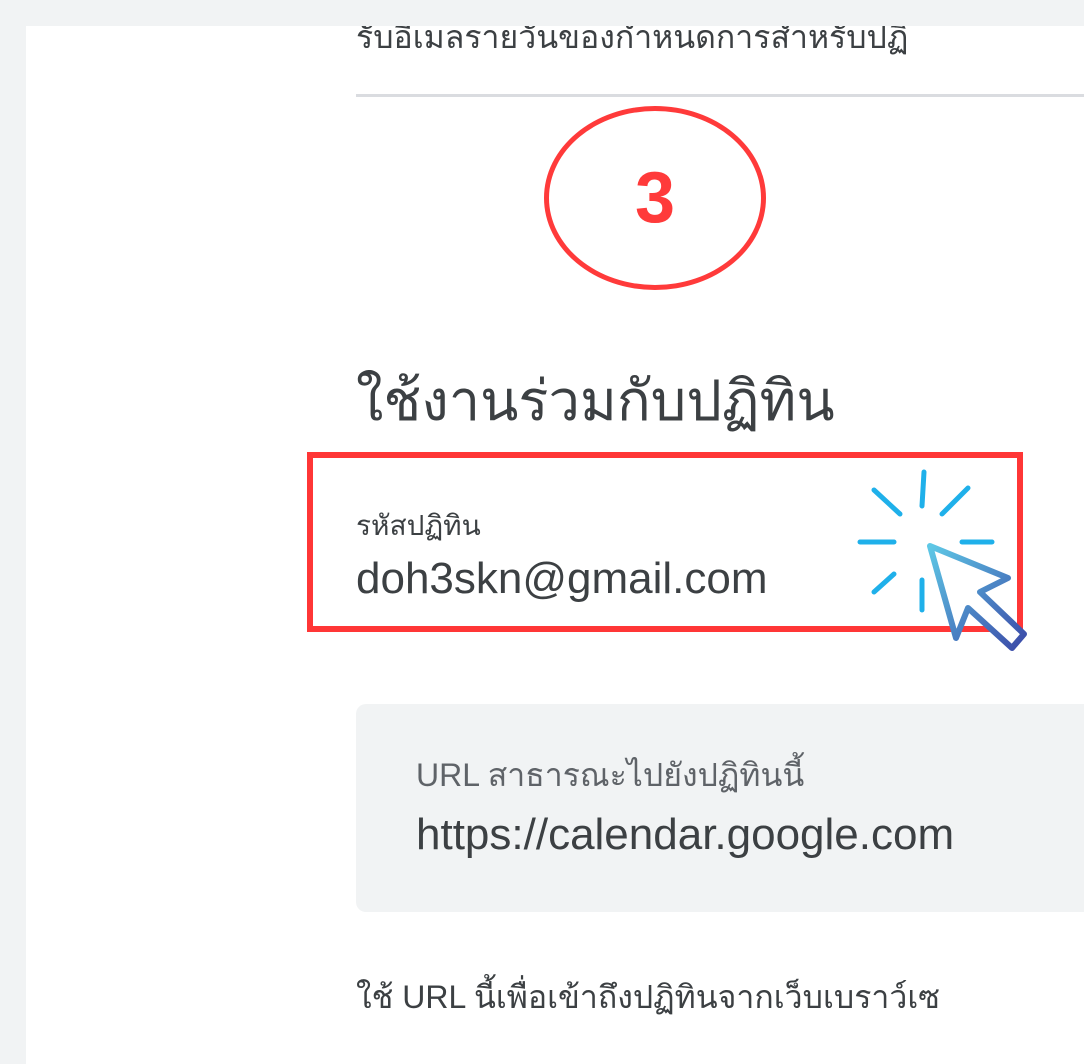 The image size is (1084, 1064). What do you see at coordinates (942, 560) in the screenshot?
I see `click-cursor-icon` at bounding box center [942, 560].